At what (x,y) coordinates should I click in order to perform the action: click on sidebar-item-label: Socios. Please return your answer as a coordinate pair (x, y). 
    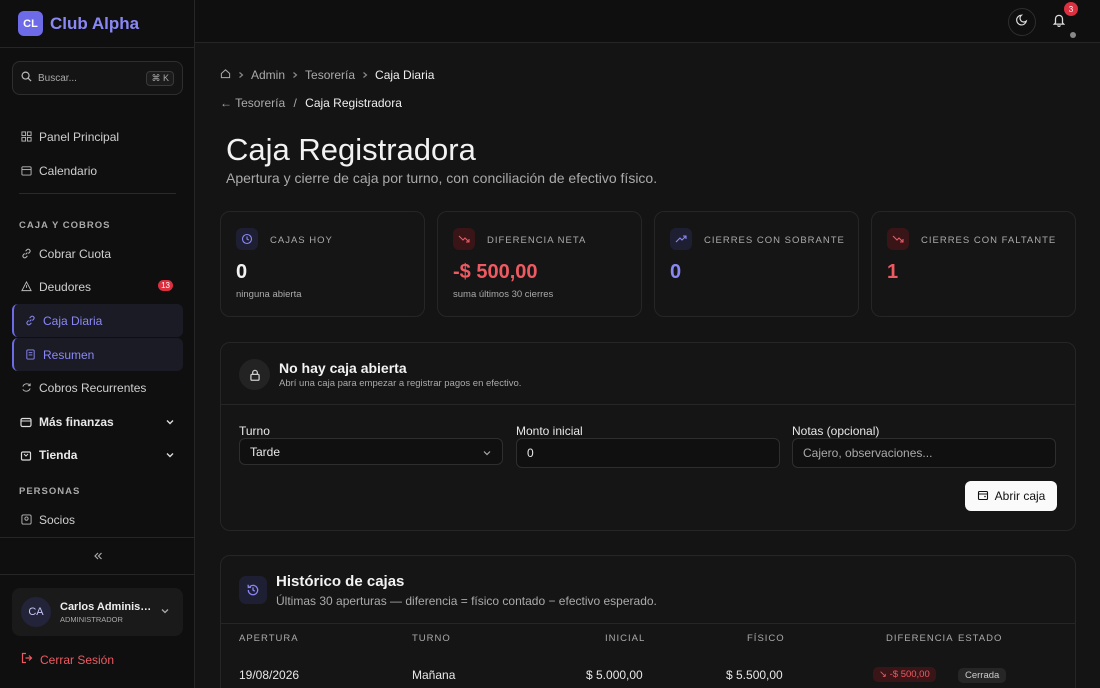
    Looking at the image, I should click on (57, 519).